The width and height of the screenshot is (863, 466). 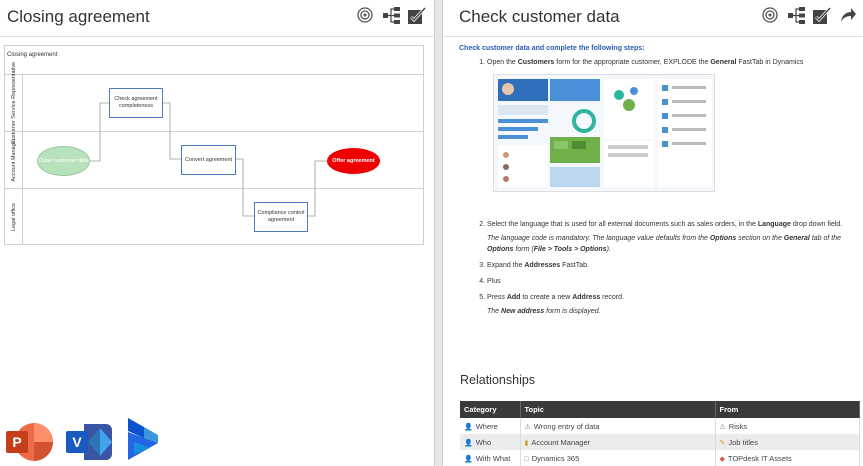 What do you see at coordinates (848, 15) in the screenshot?
I see `share-icon` at bounding box center [848, 15].